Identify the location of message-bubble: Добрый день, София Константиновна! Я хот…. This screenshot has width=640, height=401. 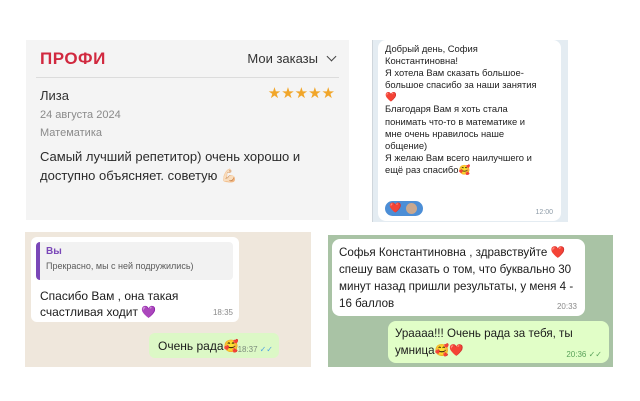
(469, 130).